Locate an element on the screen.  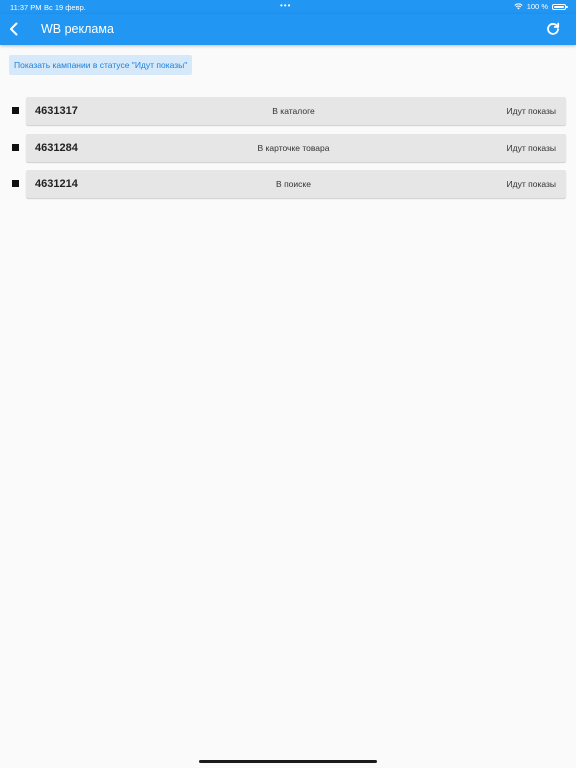
campaign-card: 4631284 В карточке товара Идут показы is located at coordinates (296, 147).